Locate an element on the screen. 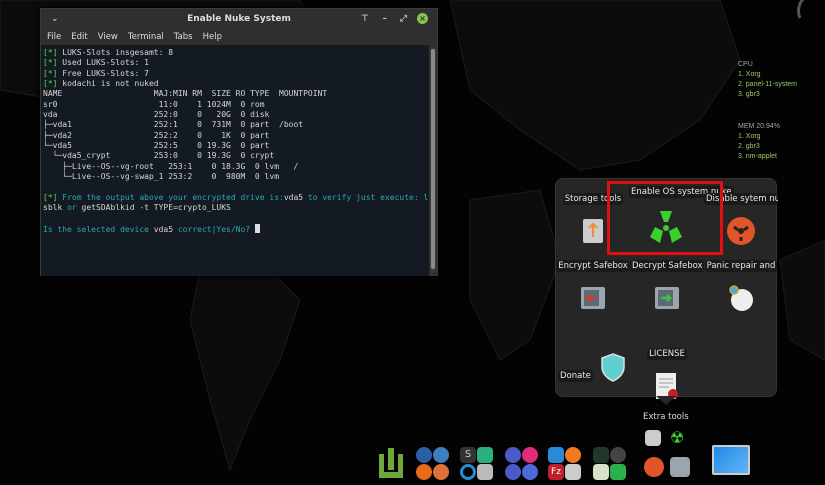 The width and height of the screenshot is (825, 485). gamepad-icon is located at coordinates (618, 455).